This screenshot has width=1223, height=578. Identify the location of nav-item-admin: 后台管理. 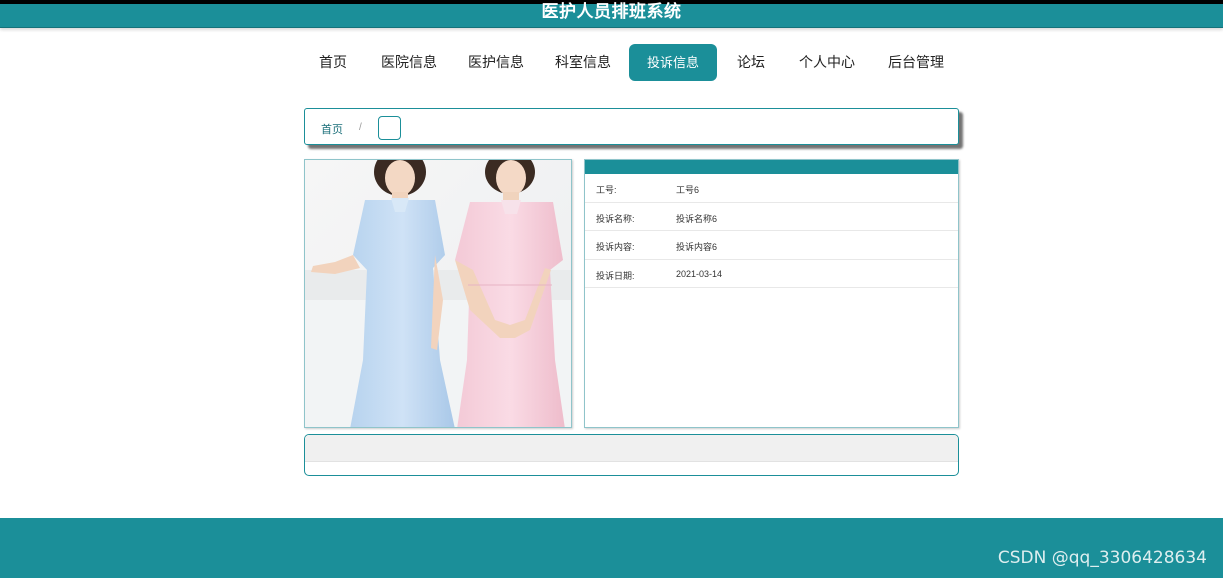
(916, 62).